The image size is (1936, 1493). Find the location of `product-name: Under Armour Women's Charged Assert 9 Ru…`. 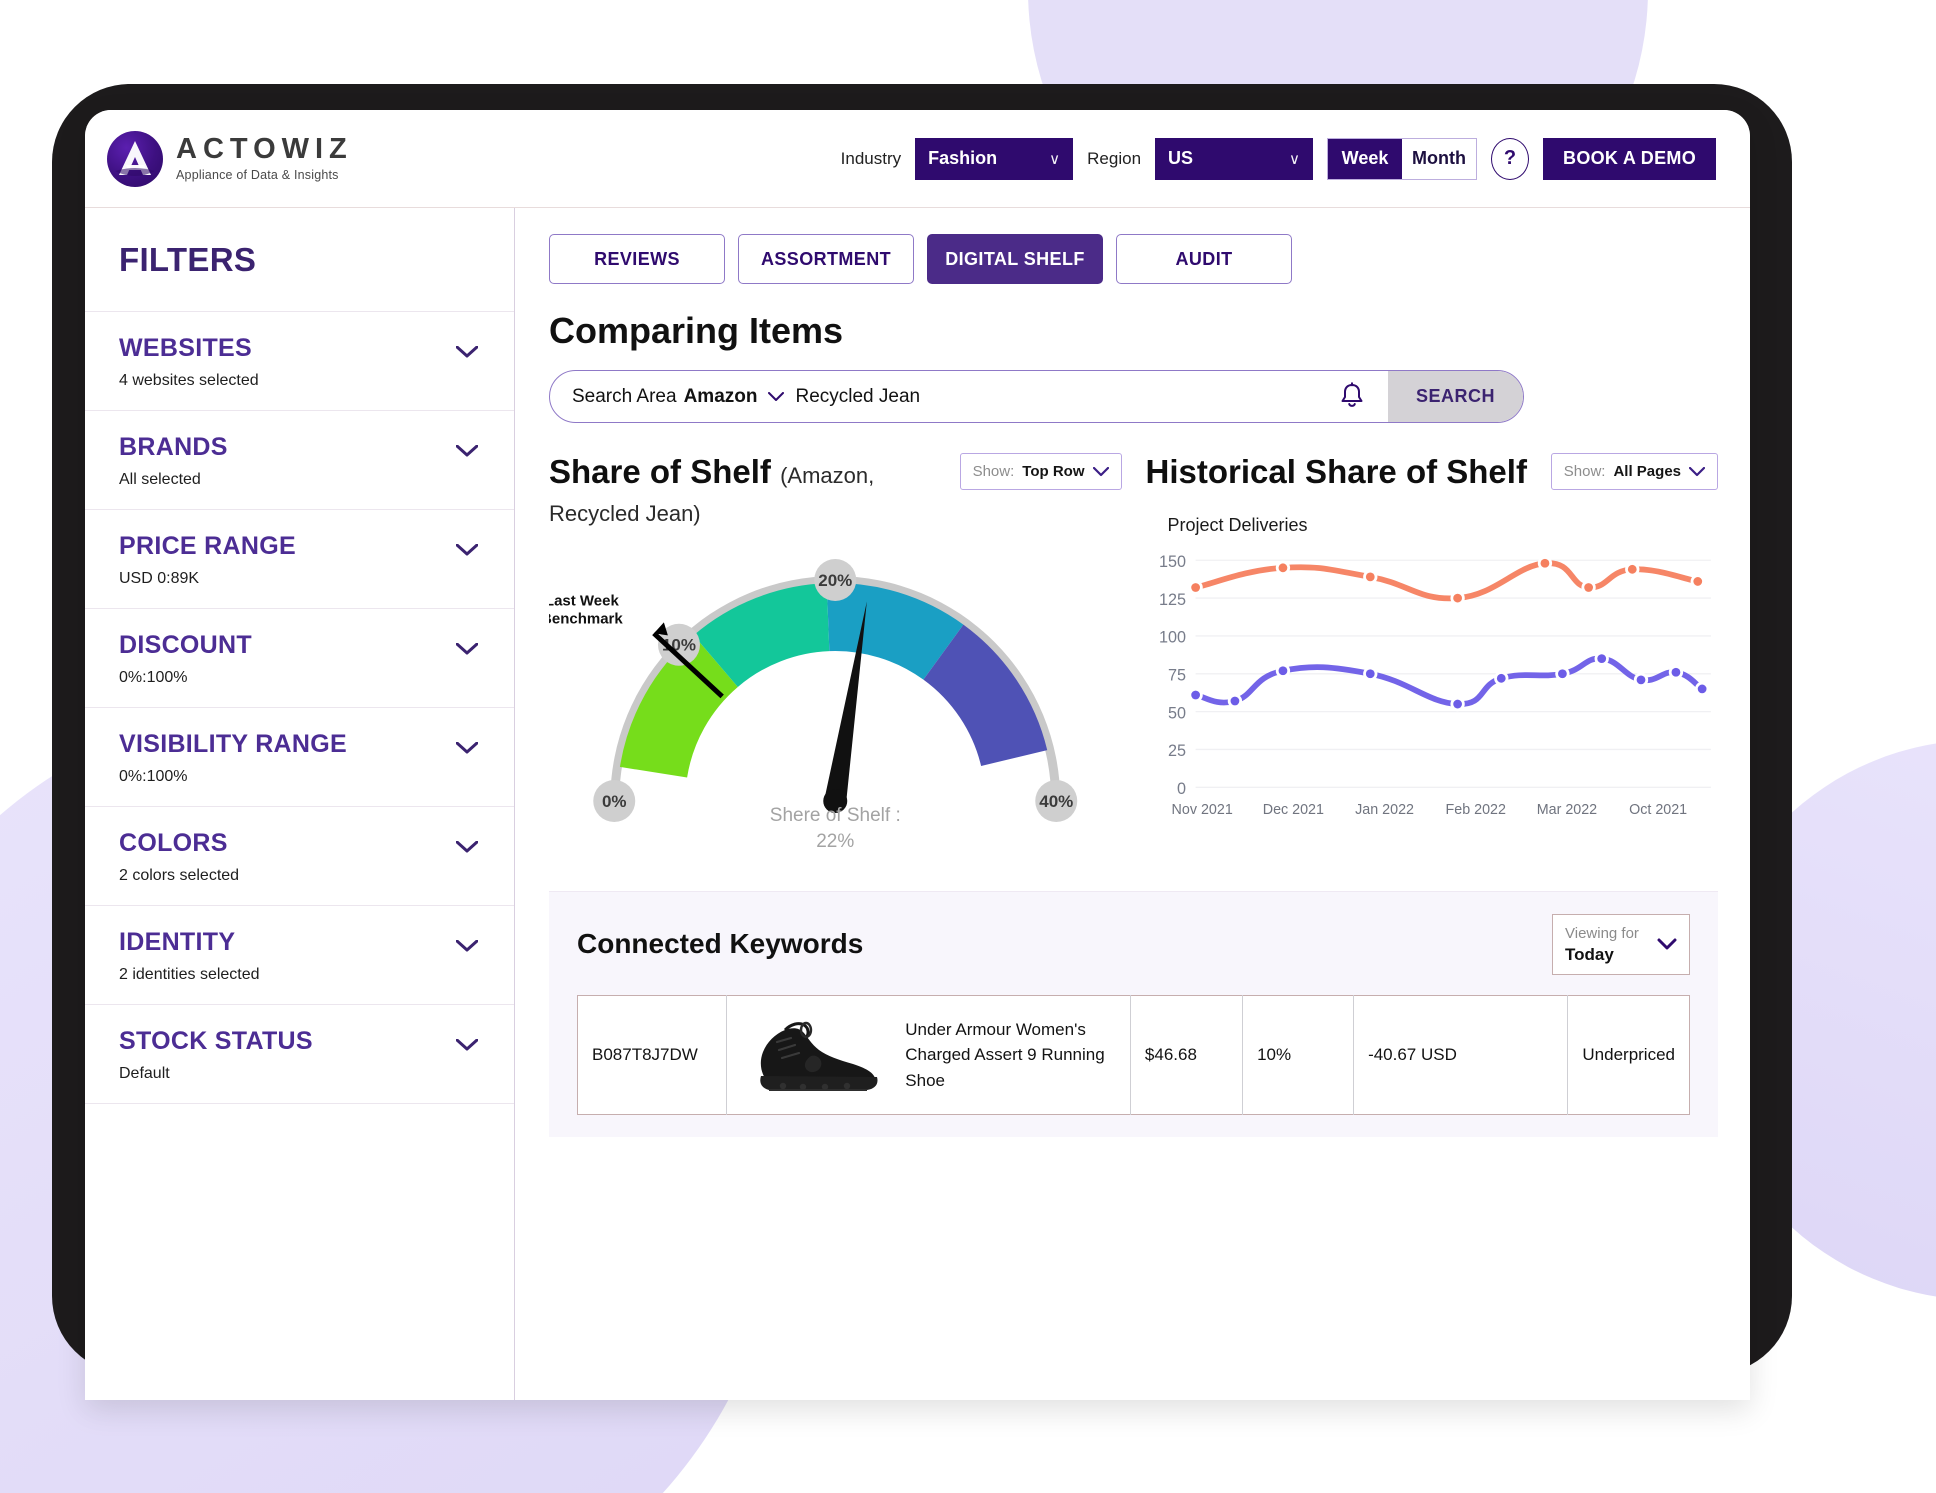

product-name: Under Armour Women's Charged Assert 9 Ru… is located at coordinates (1005, 1054).